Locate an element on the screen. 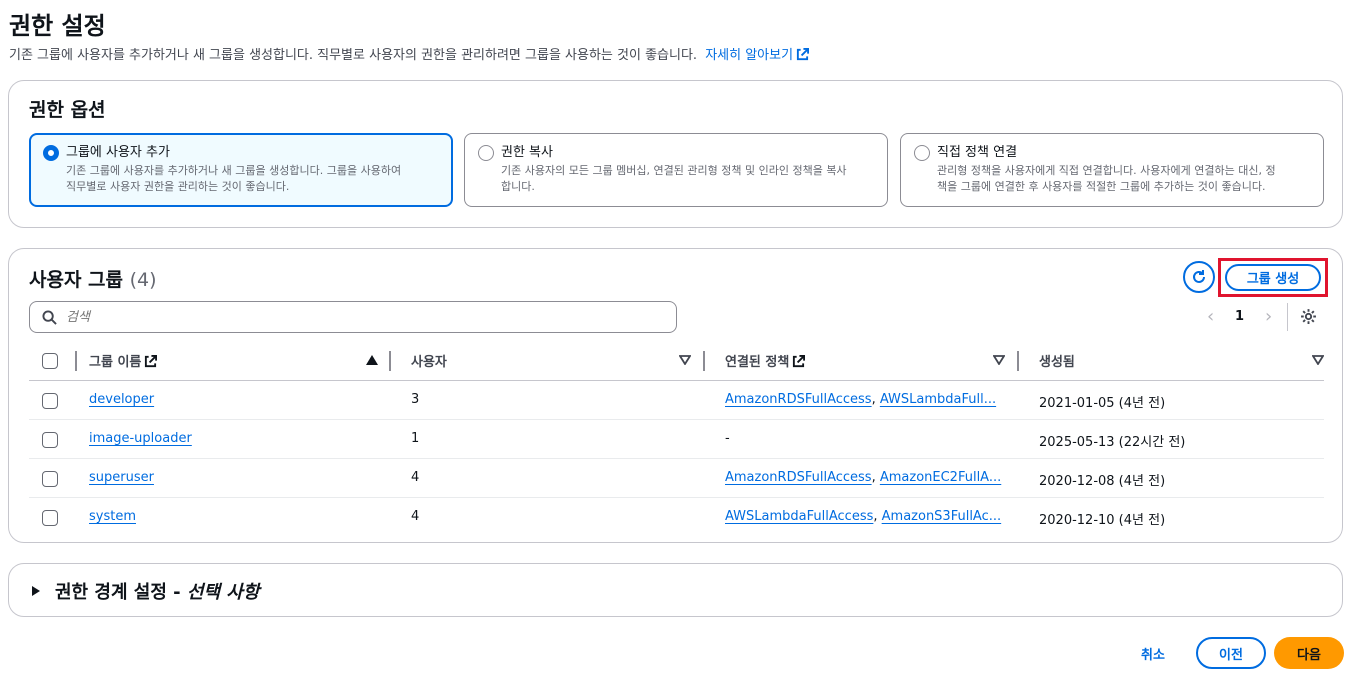 Image resolution: width=1351 pixels, height=674 pixels. create-group-highlight: 그룹 생성 is located at coordinates (1273, 277).